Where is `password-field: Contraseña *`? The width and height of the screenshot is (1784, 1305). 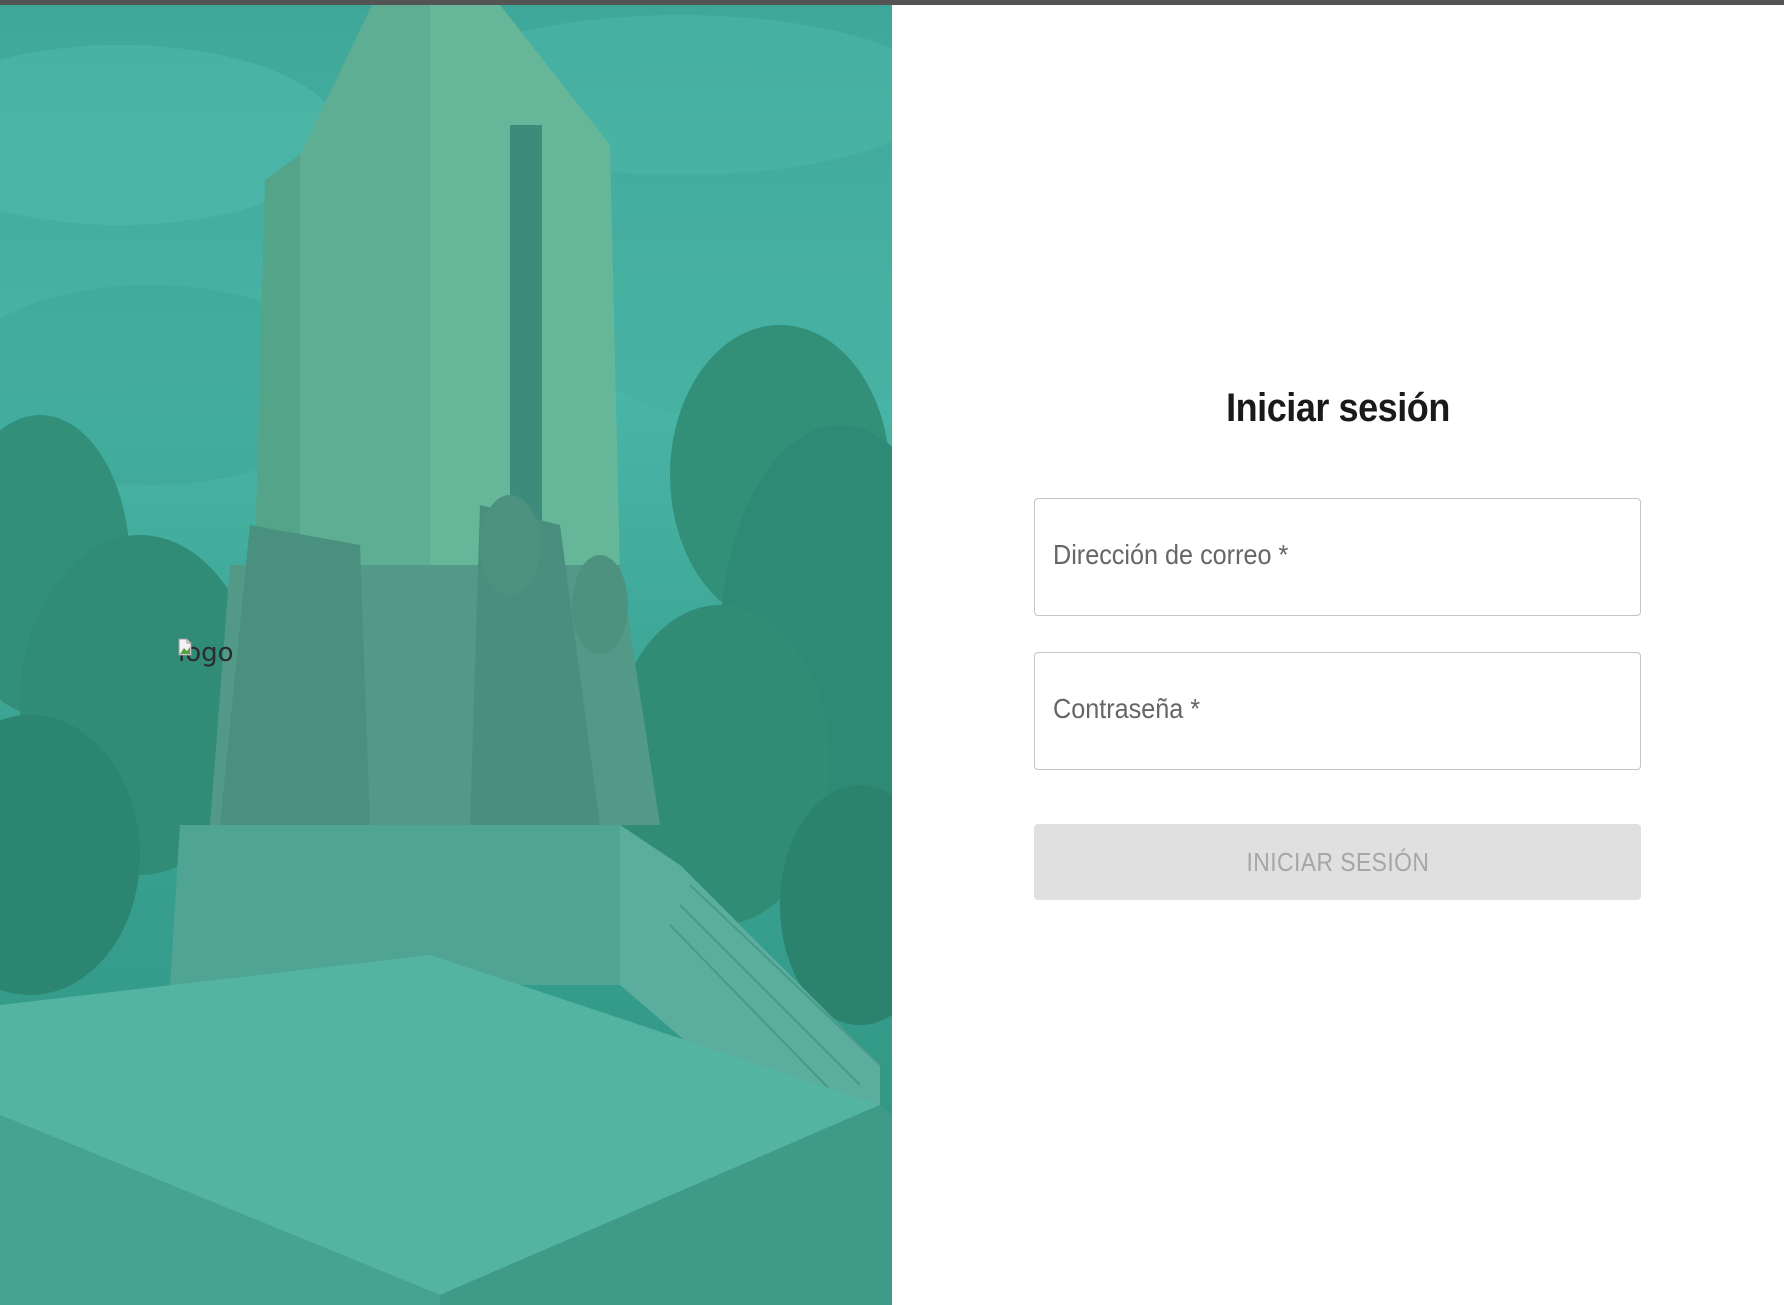 password-field: Contraseña * is located at coordinates (1337, 711).